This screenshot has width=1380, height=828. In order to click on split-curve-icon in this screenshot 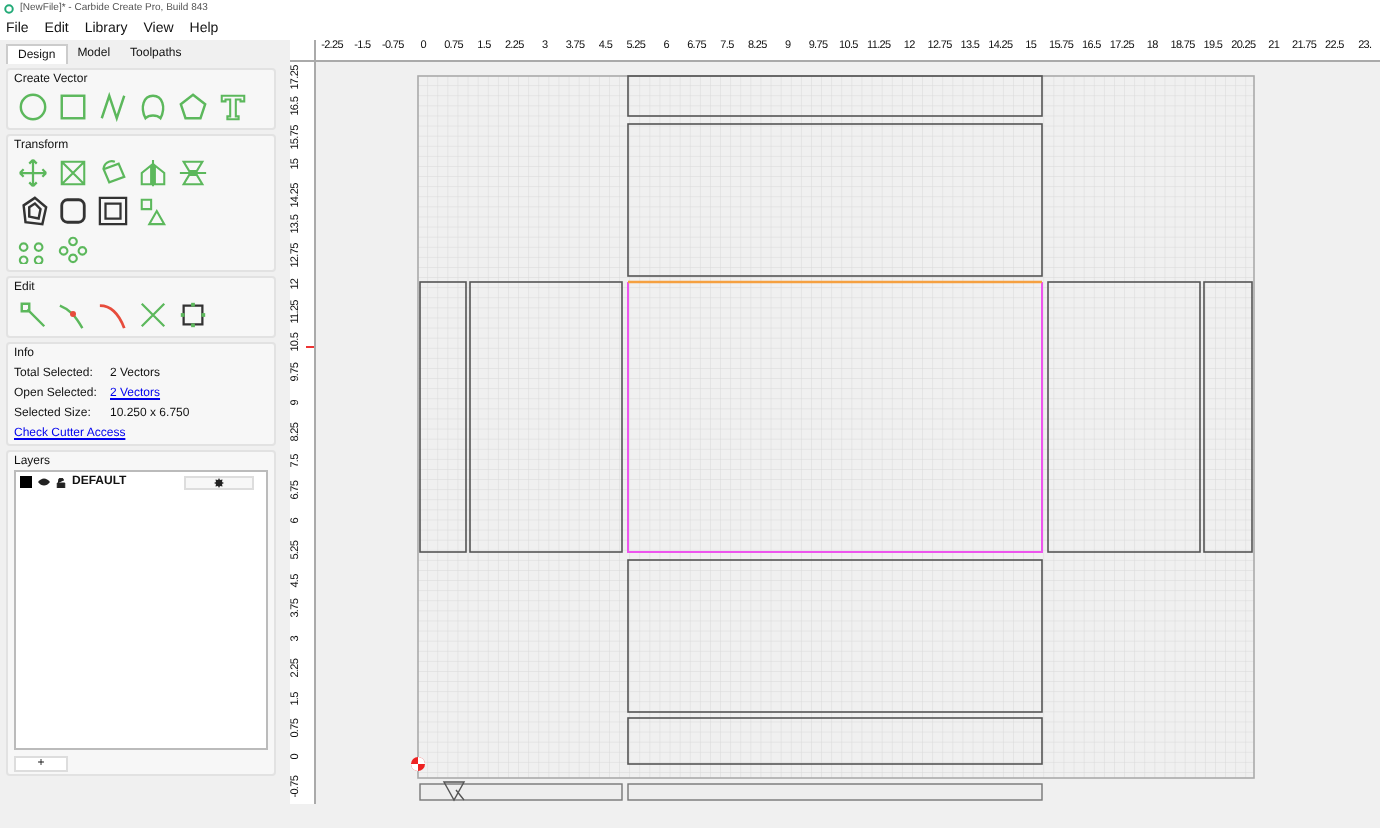, I will do `click(72, 315)`.